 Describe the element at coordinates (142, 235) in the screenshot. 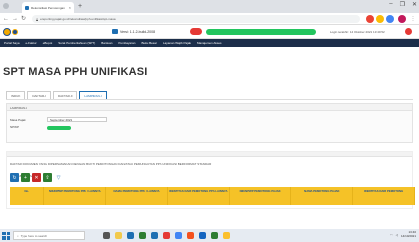

I see `excel-icon` at that location.